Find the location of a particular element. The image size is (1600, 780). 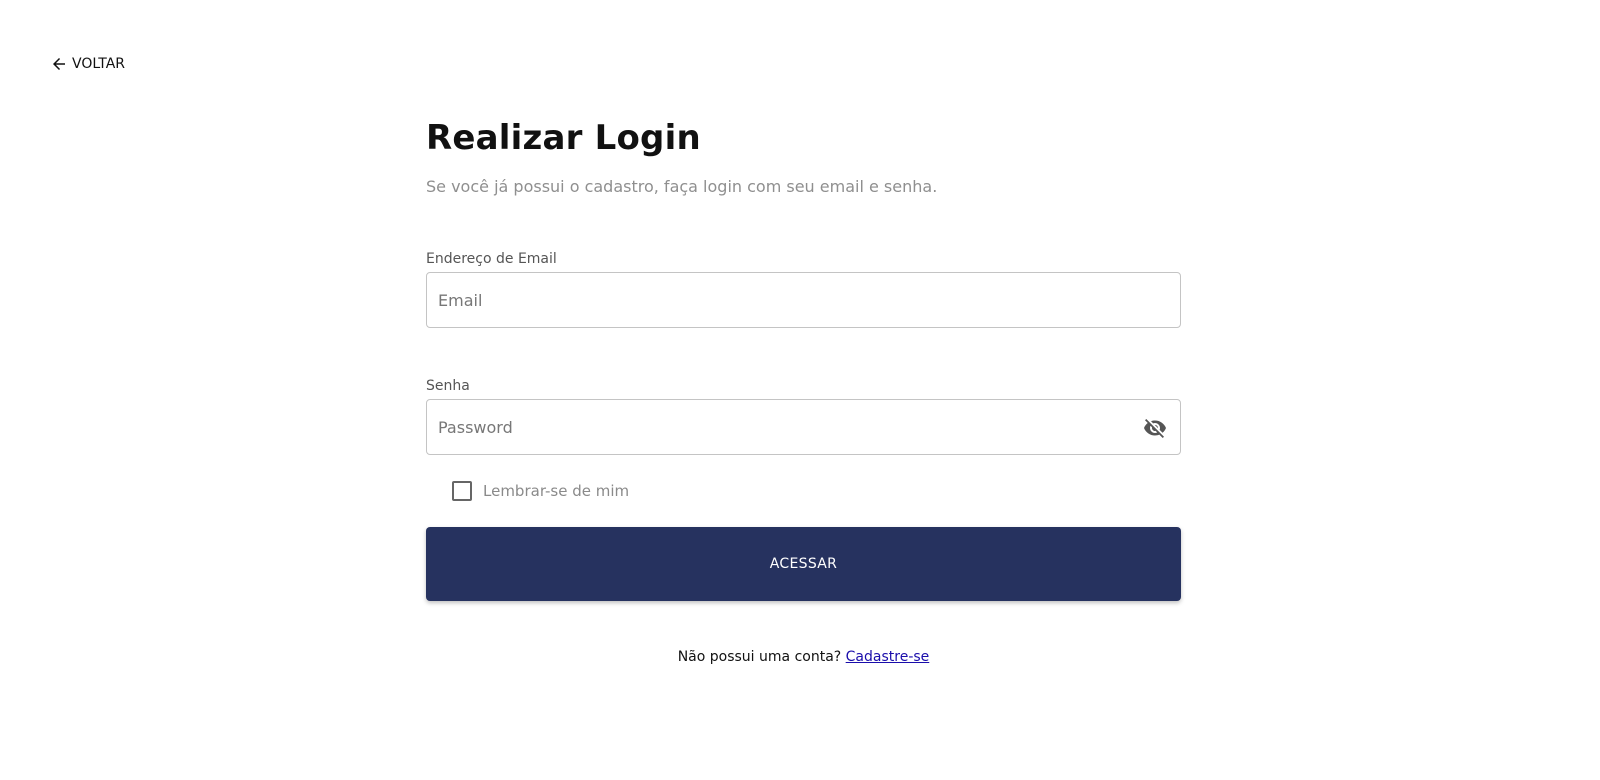

remember-me-checkbox is located at coordinates (462, 491).